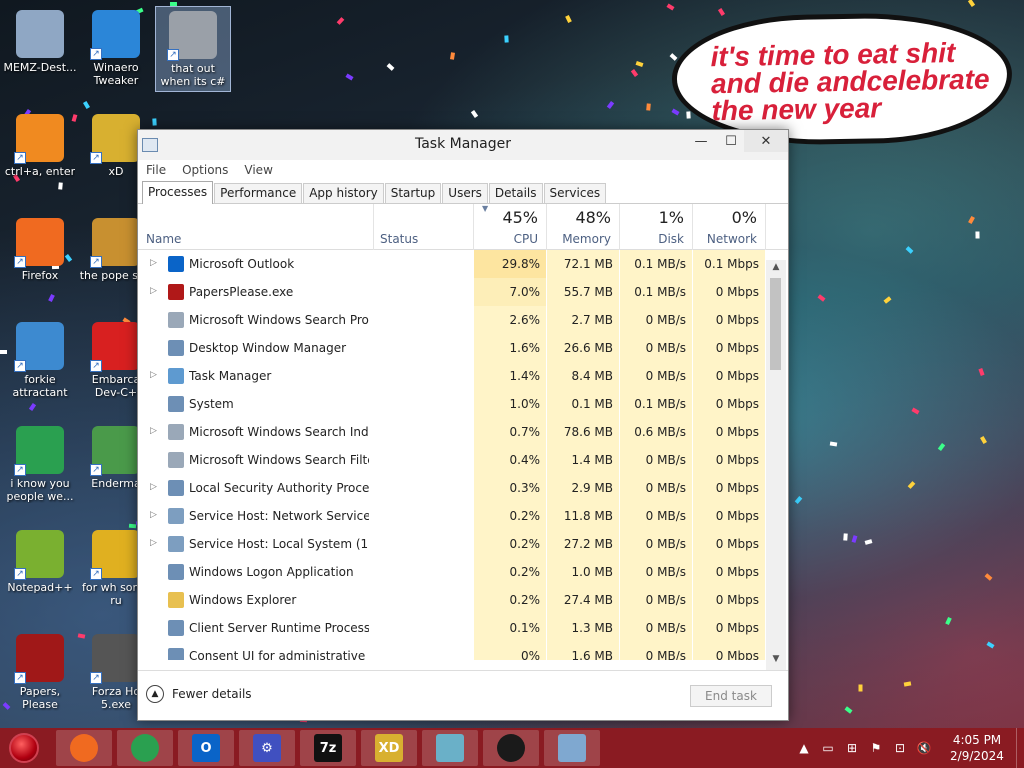 Image resolution: width=1024 pixels, height=768 pixels. I want to click on disk-column-header: 1% Disk, so click(656, 227).